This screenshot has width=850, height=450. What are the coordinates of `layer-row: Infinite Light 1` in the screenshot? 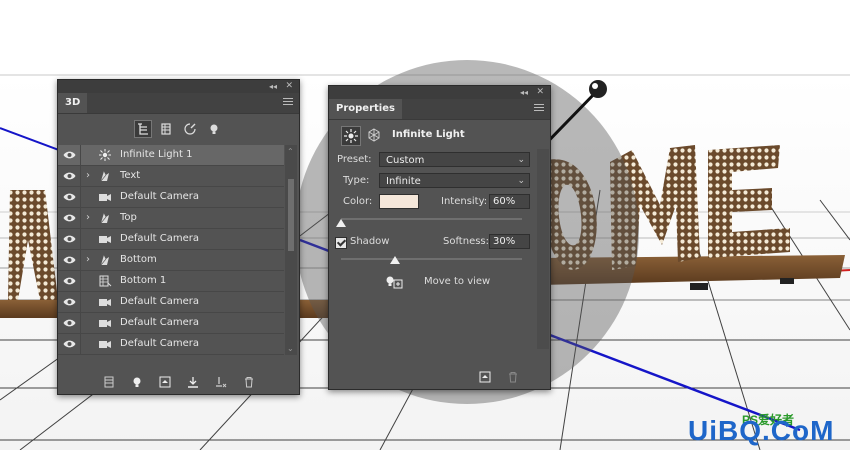 It's located at (171, 155).